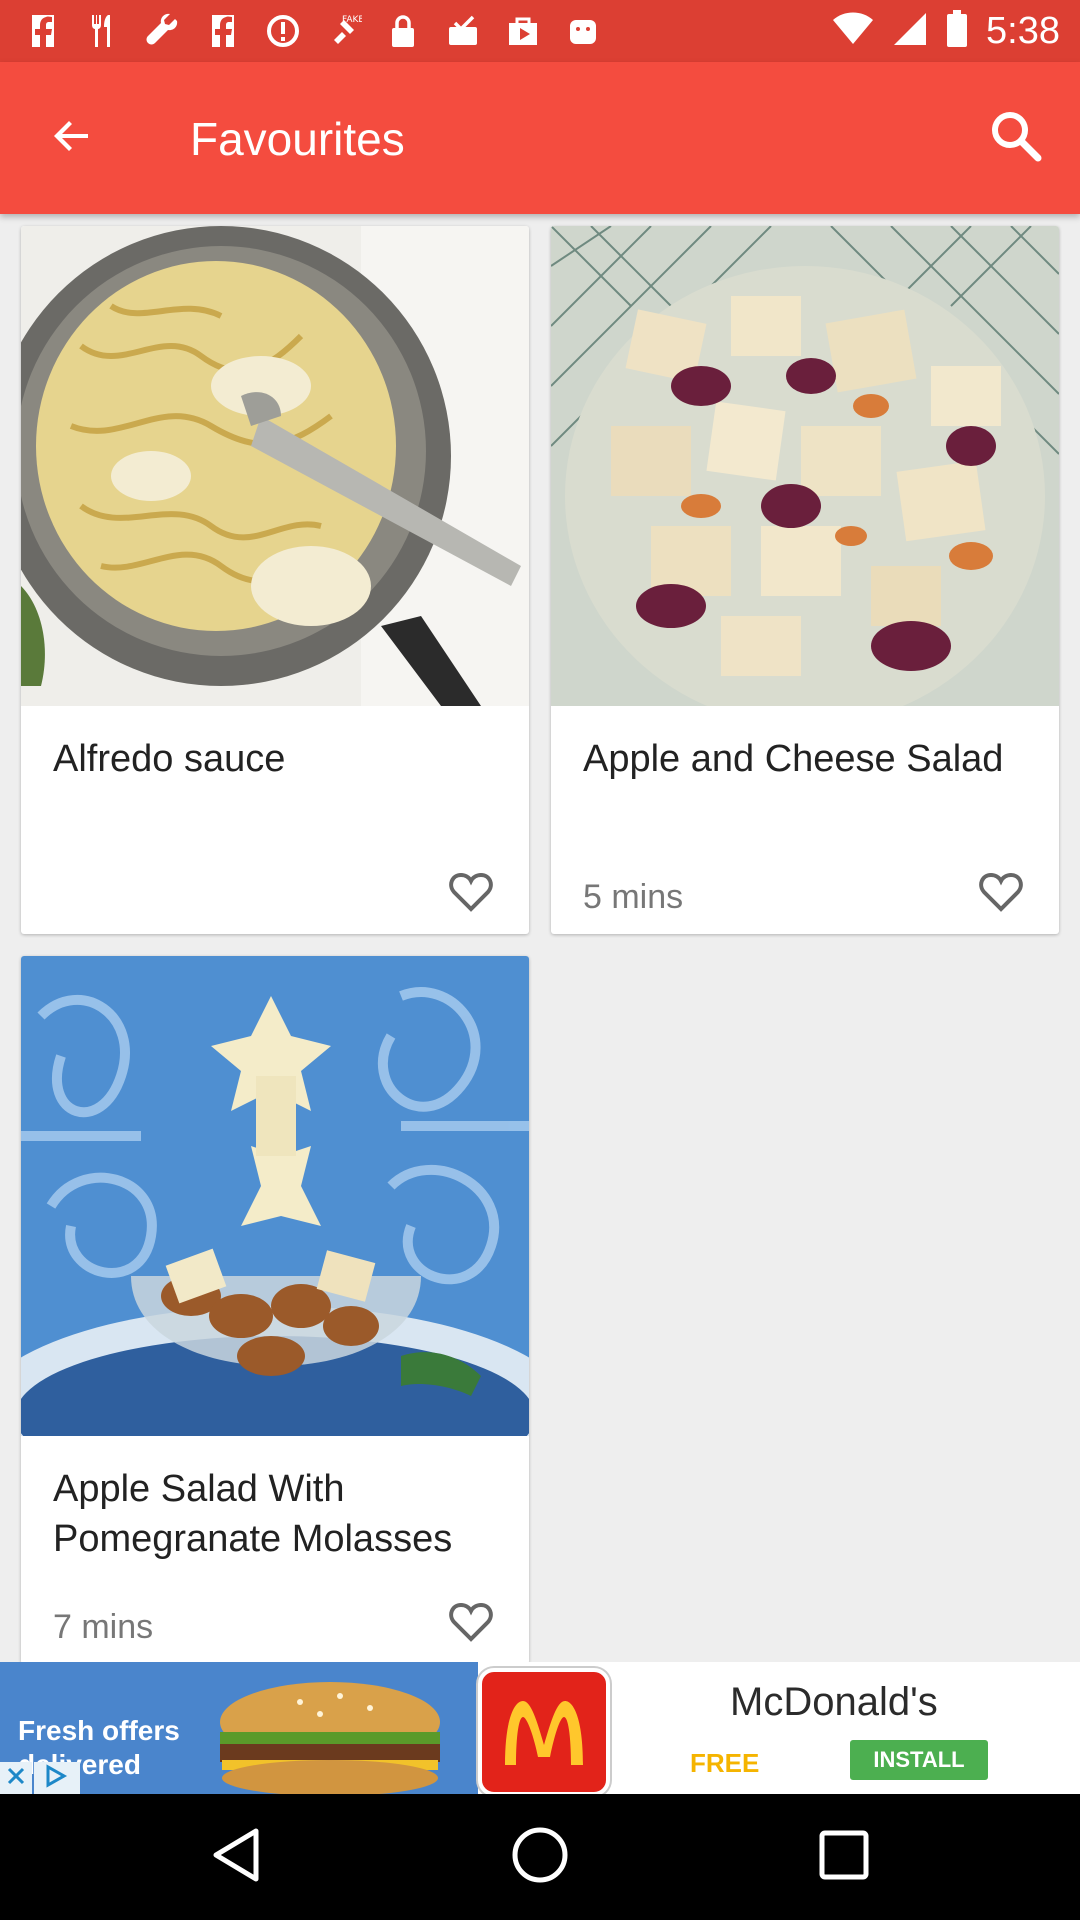  What do you see at coordinates (313, 31) in the screenshot?
I see `notification-icons: FAKE` at bounding box center [313, 31].